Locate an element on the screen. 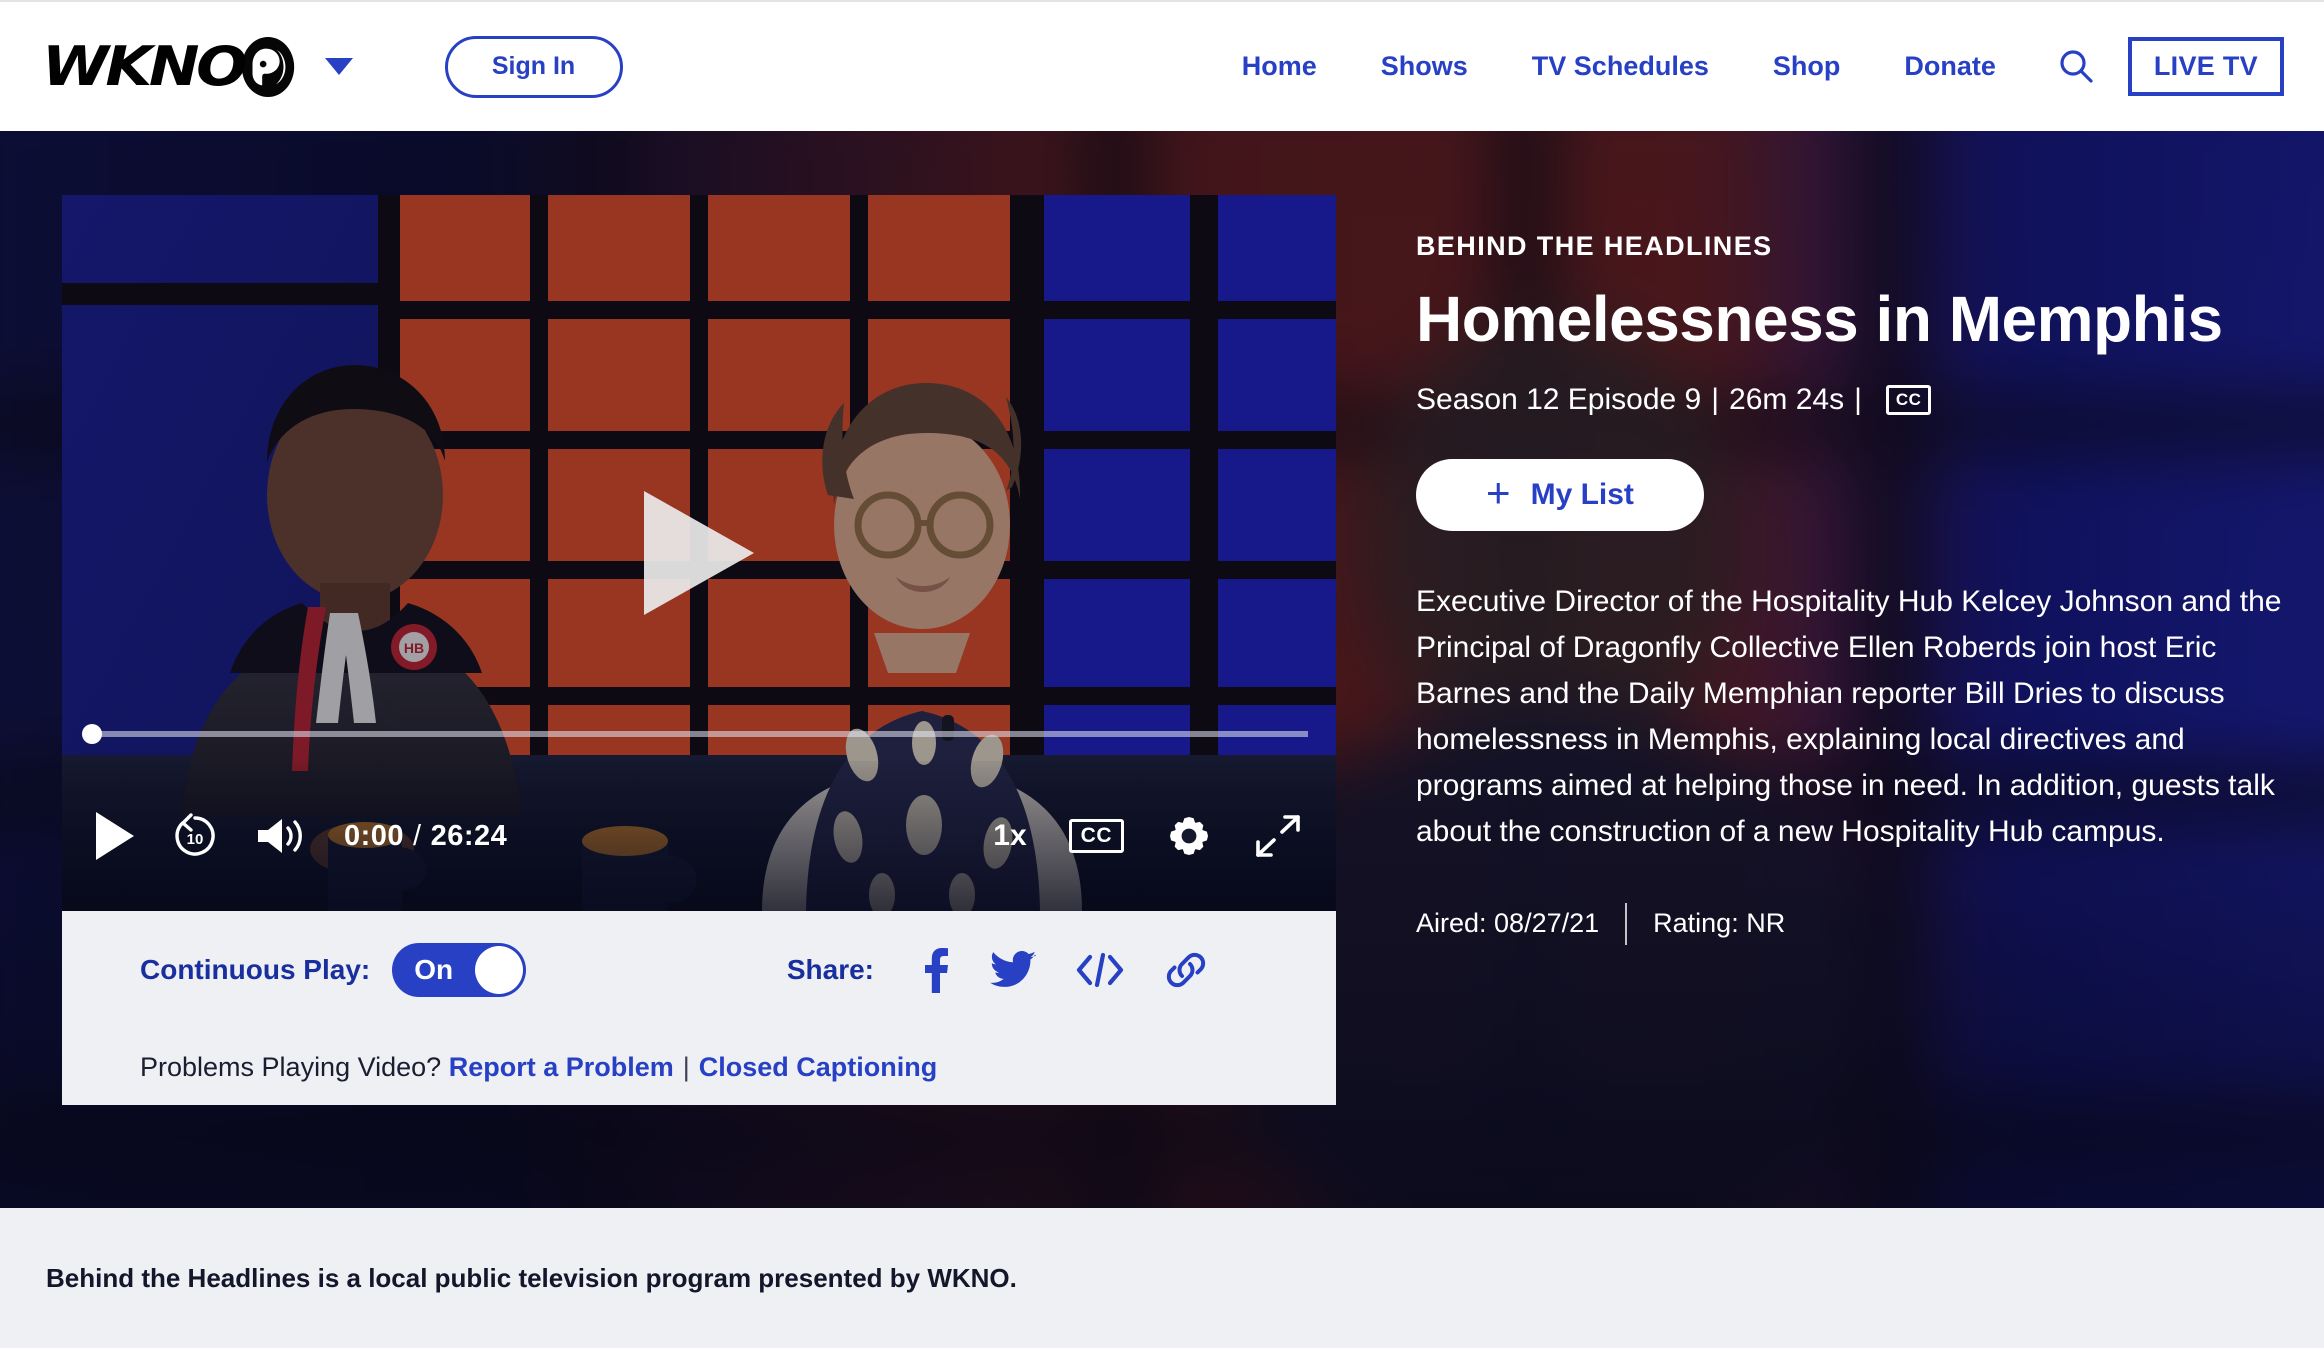 The image size is (2324, 1348). share-copy-link-button is located at coordinates (1186, 970).